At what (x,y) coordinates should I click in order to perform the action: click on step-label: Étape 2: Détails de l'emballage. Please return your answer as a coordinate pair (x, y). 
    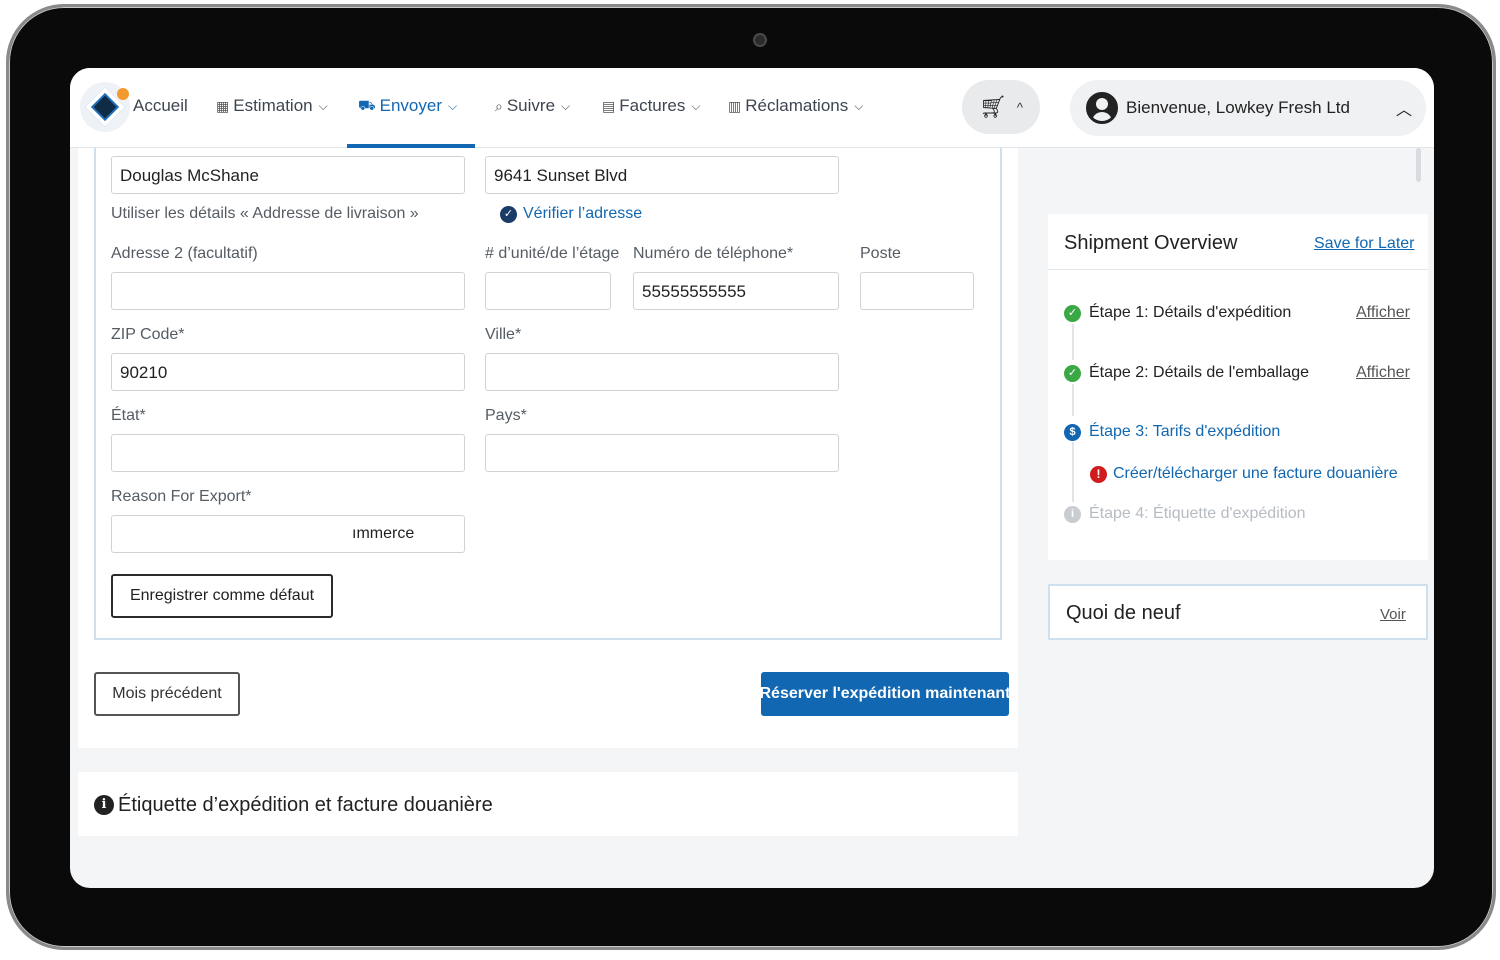
    Looking at the image, I should click on (1199, 372).